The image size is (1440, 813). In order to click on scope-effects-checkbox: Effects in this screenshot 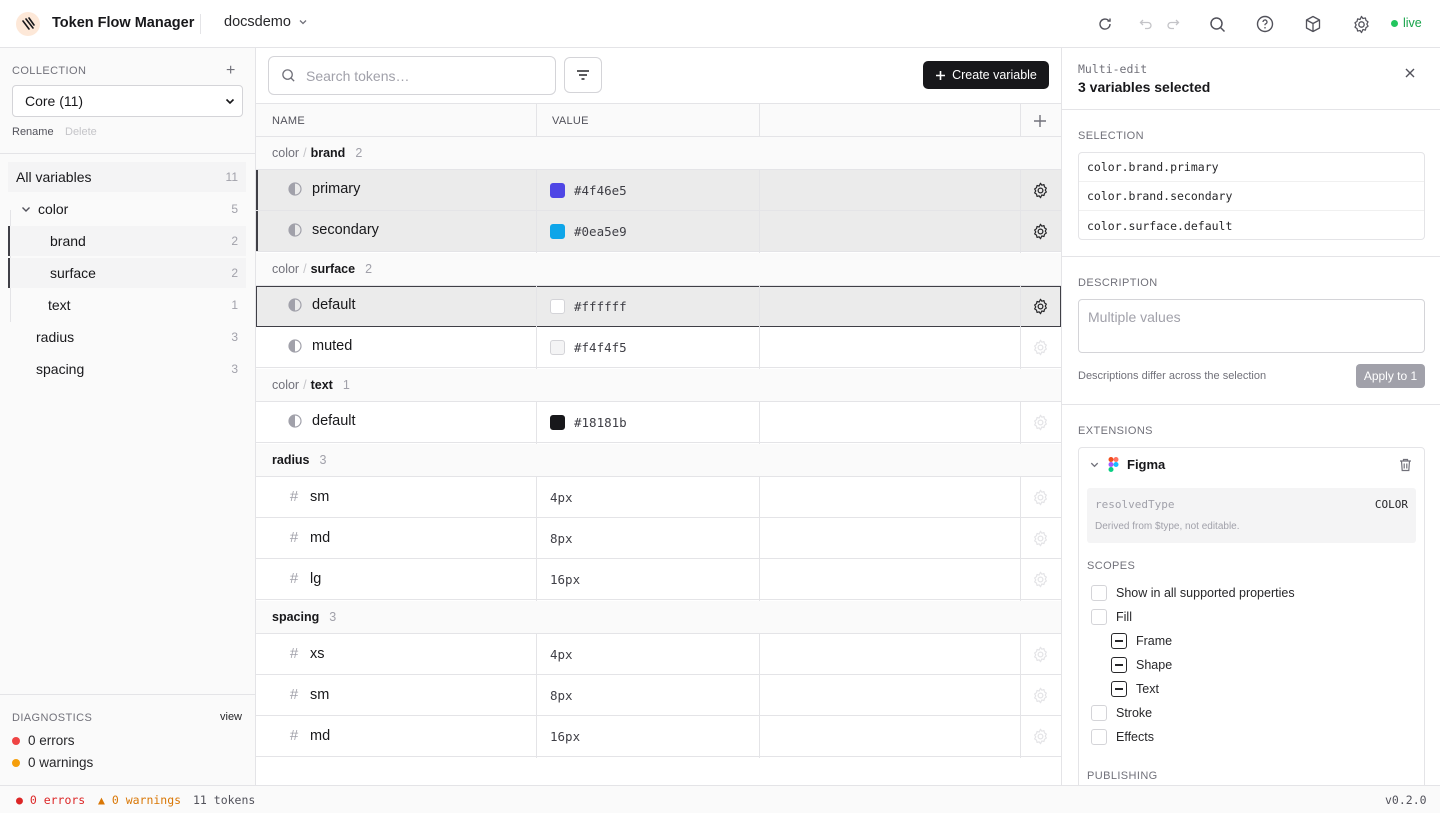, I will do `click(1122, 737)`.